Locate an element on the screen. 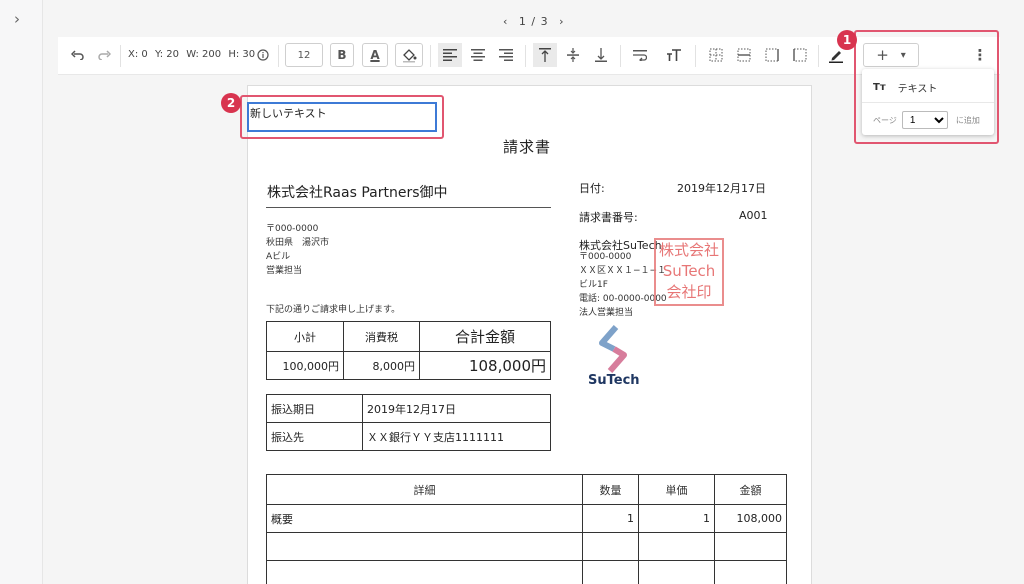  text-size-icon is located at coordinates (674, 55).